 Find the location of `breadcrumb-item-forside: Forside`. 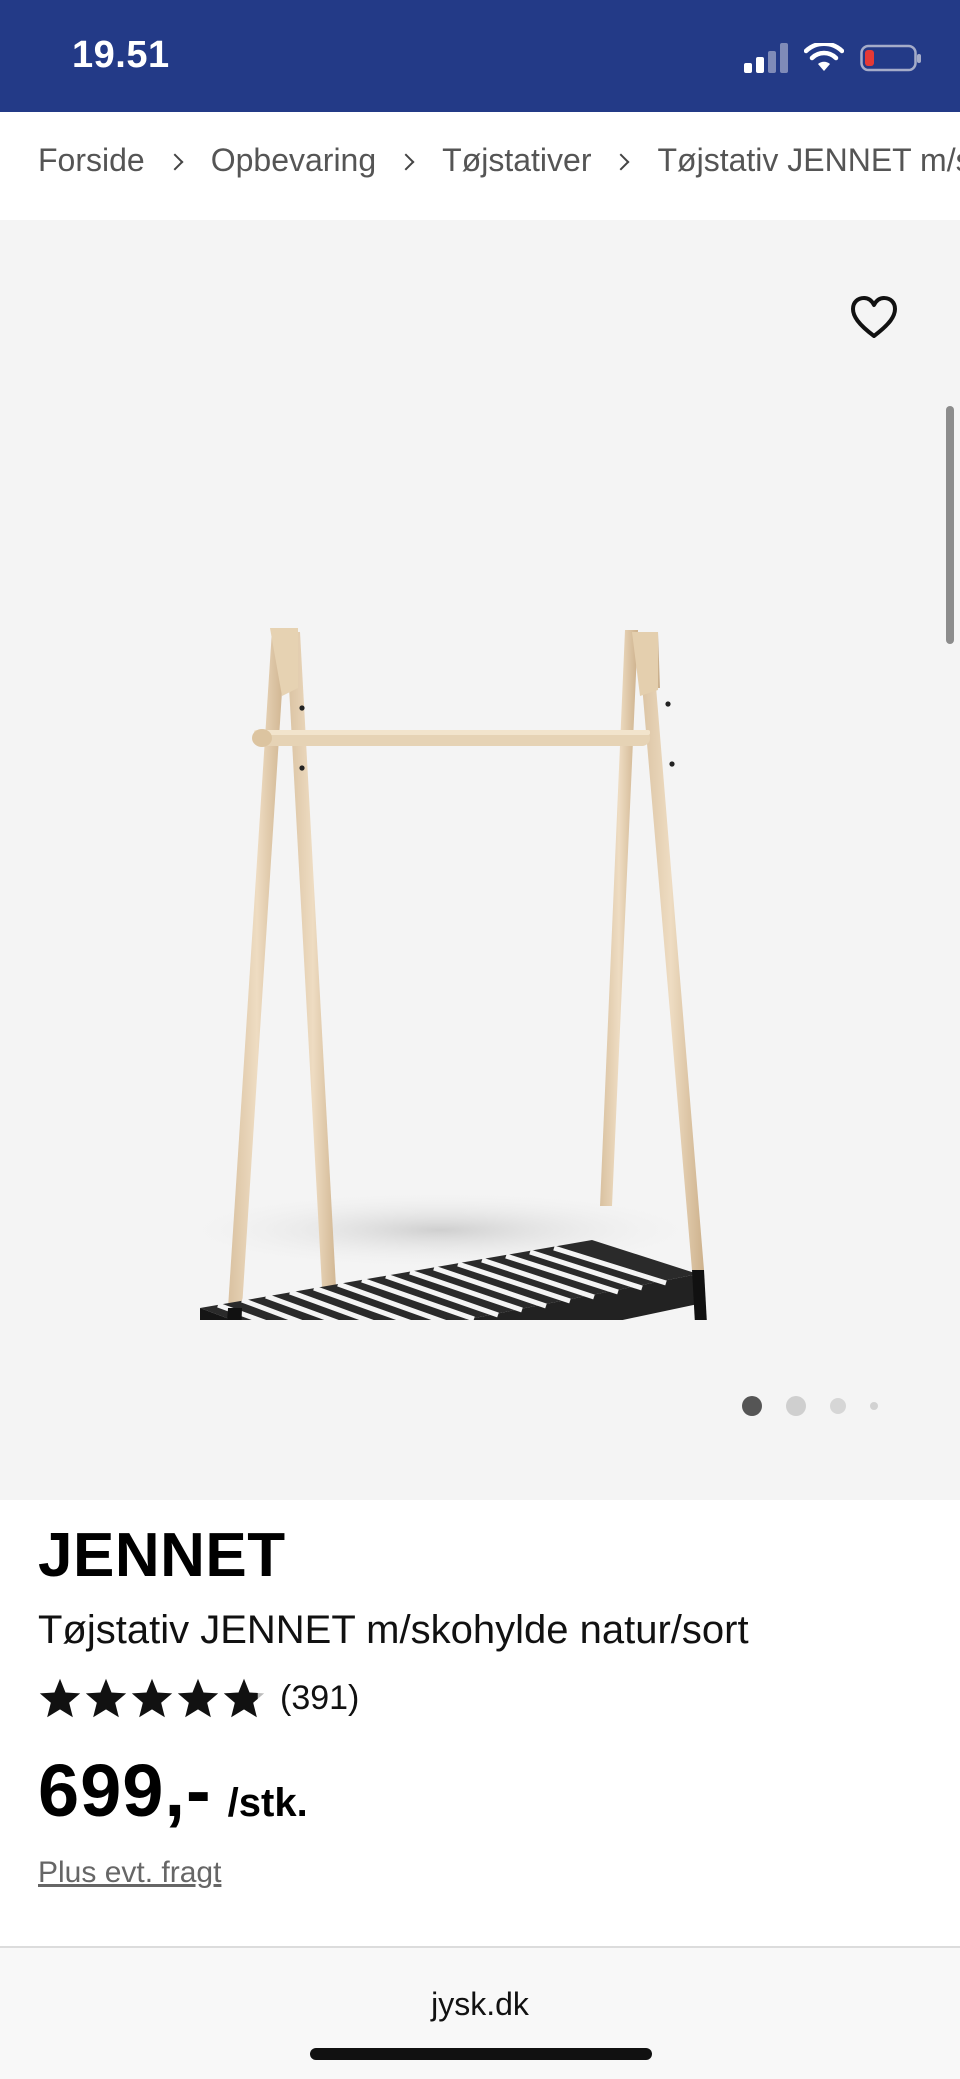

breadcrumb-item-forside: Forside is located at coordinates (91, 160).